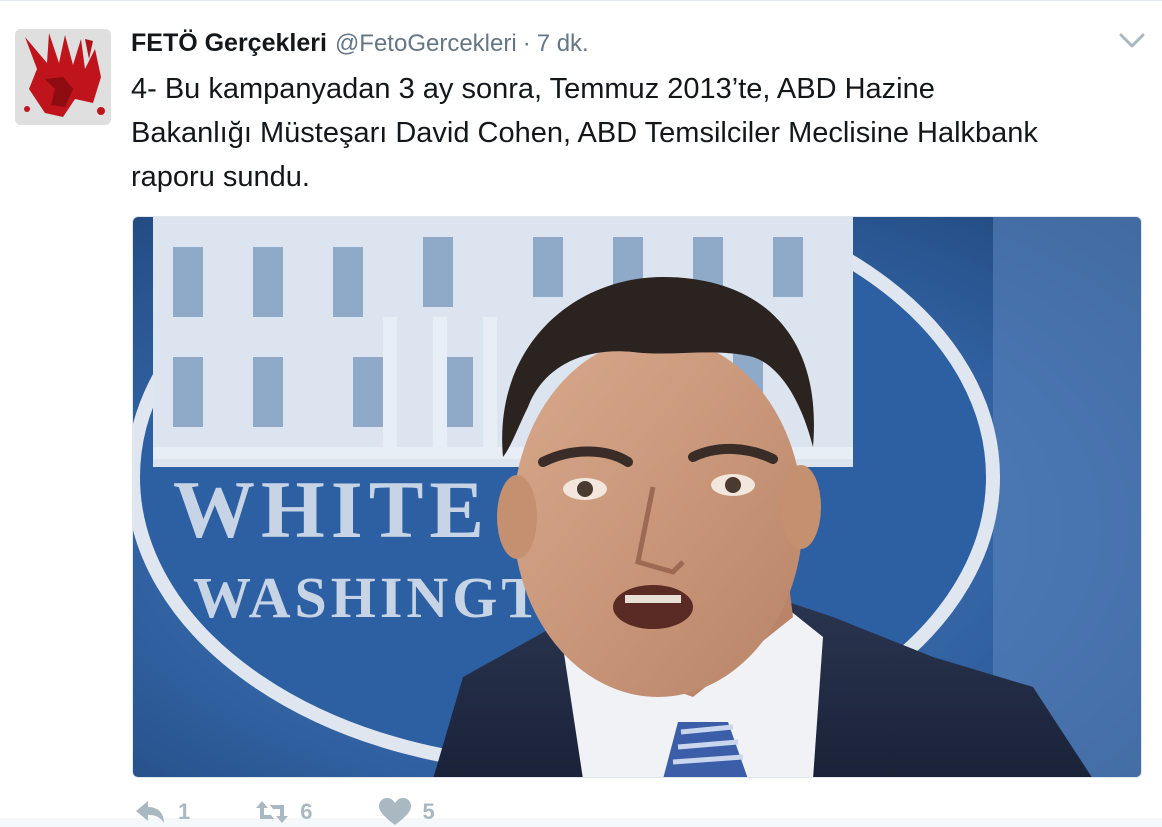 Image resolution: width=1162 pixels, height=827 pixels. What do you see at coordinates (150, 812) in the screenshot?
I see `reply-icon` at bounding box center [150, 812].